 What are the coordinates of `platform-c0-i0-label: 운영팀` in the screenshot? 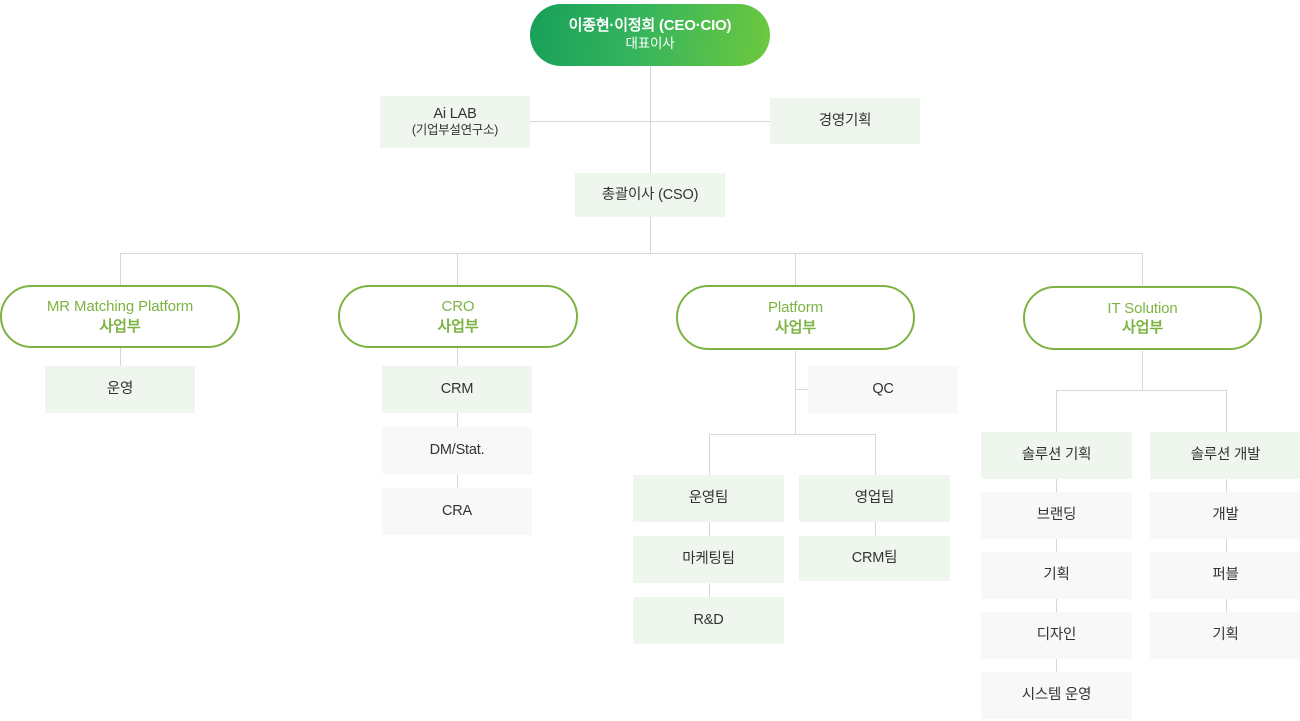 It's located at (708, 498).